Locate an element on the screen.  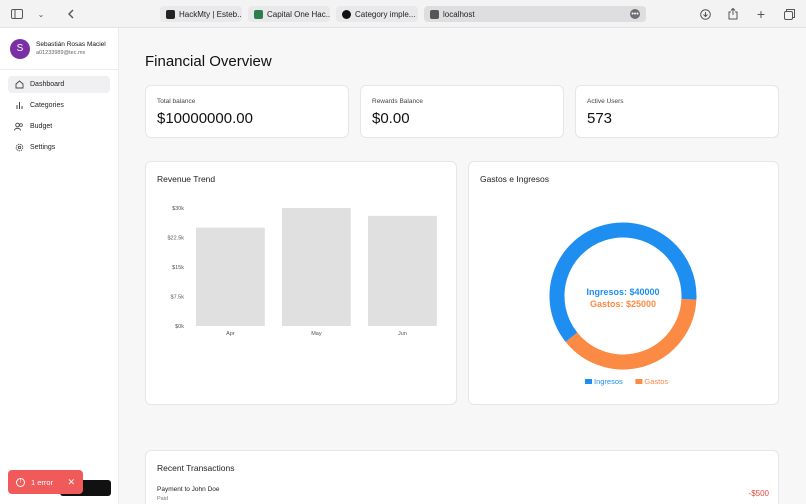
legend-label-ingresos: Ingresos is located at coordinates (608, 381).